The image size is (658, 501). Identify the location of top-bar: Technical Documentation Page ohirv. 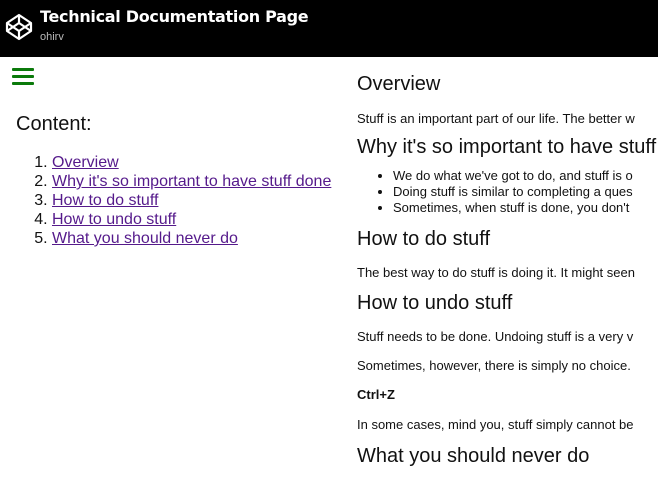
(329, 28).